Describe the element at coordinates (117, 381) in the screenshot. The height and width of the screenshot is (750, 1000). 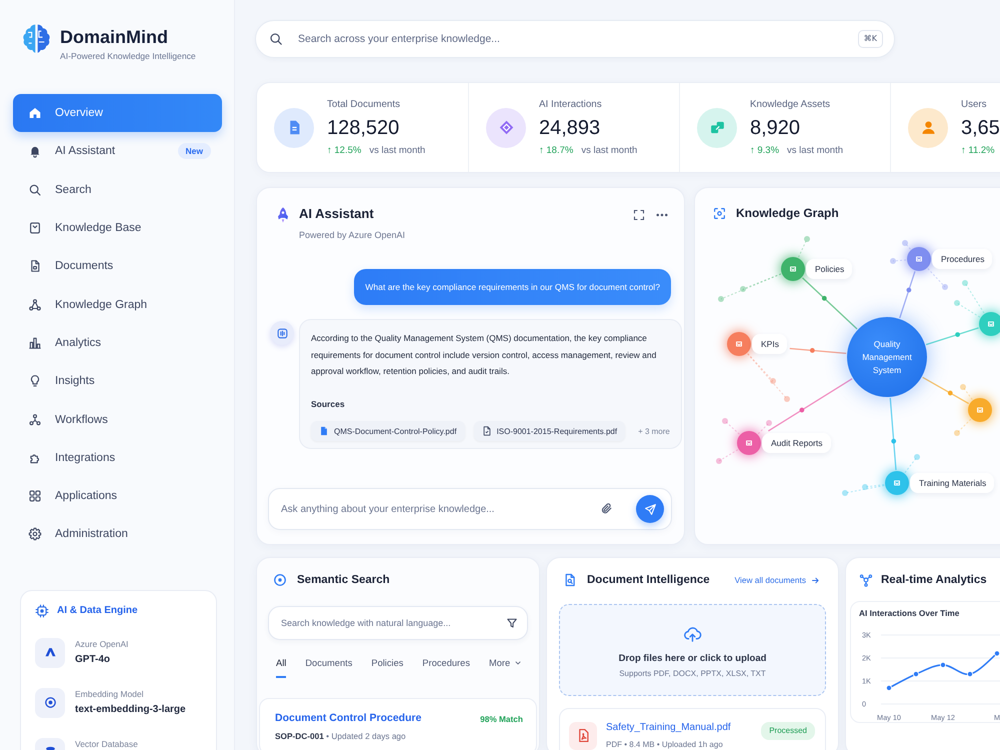
I see `nav-item: Insights` at that location.